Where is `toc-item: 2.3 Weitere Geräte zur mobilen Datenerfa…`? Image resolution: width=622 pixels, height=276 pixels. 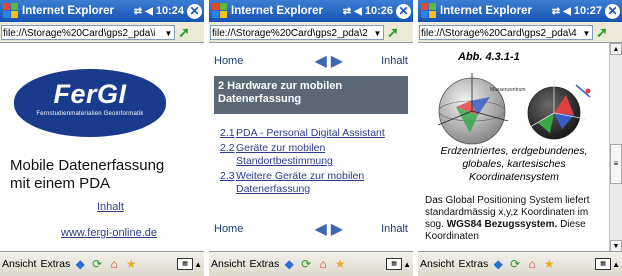 toc-item: 2.3 Weitere Geräte zur mobilen Datenerfa… is located at coordinates (313, 183).